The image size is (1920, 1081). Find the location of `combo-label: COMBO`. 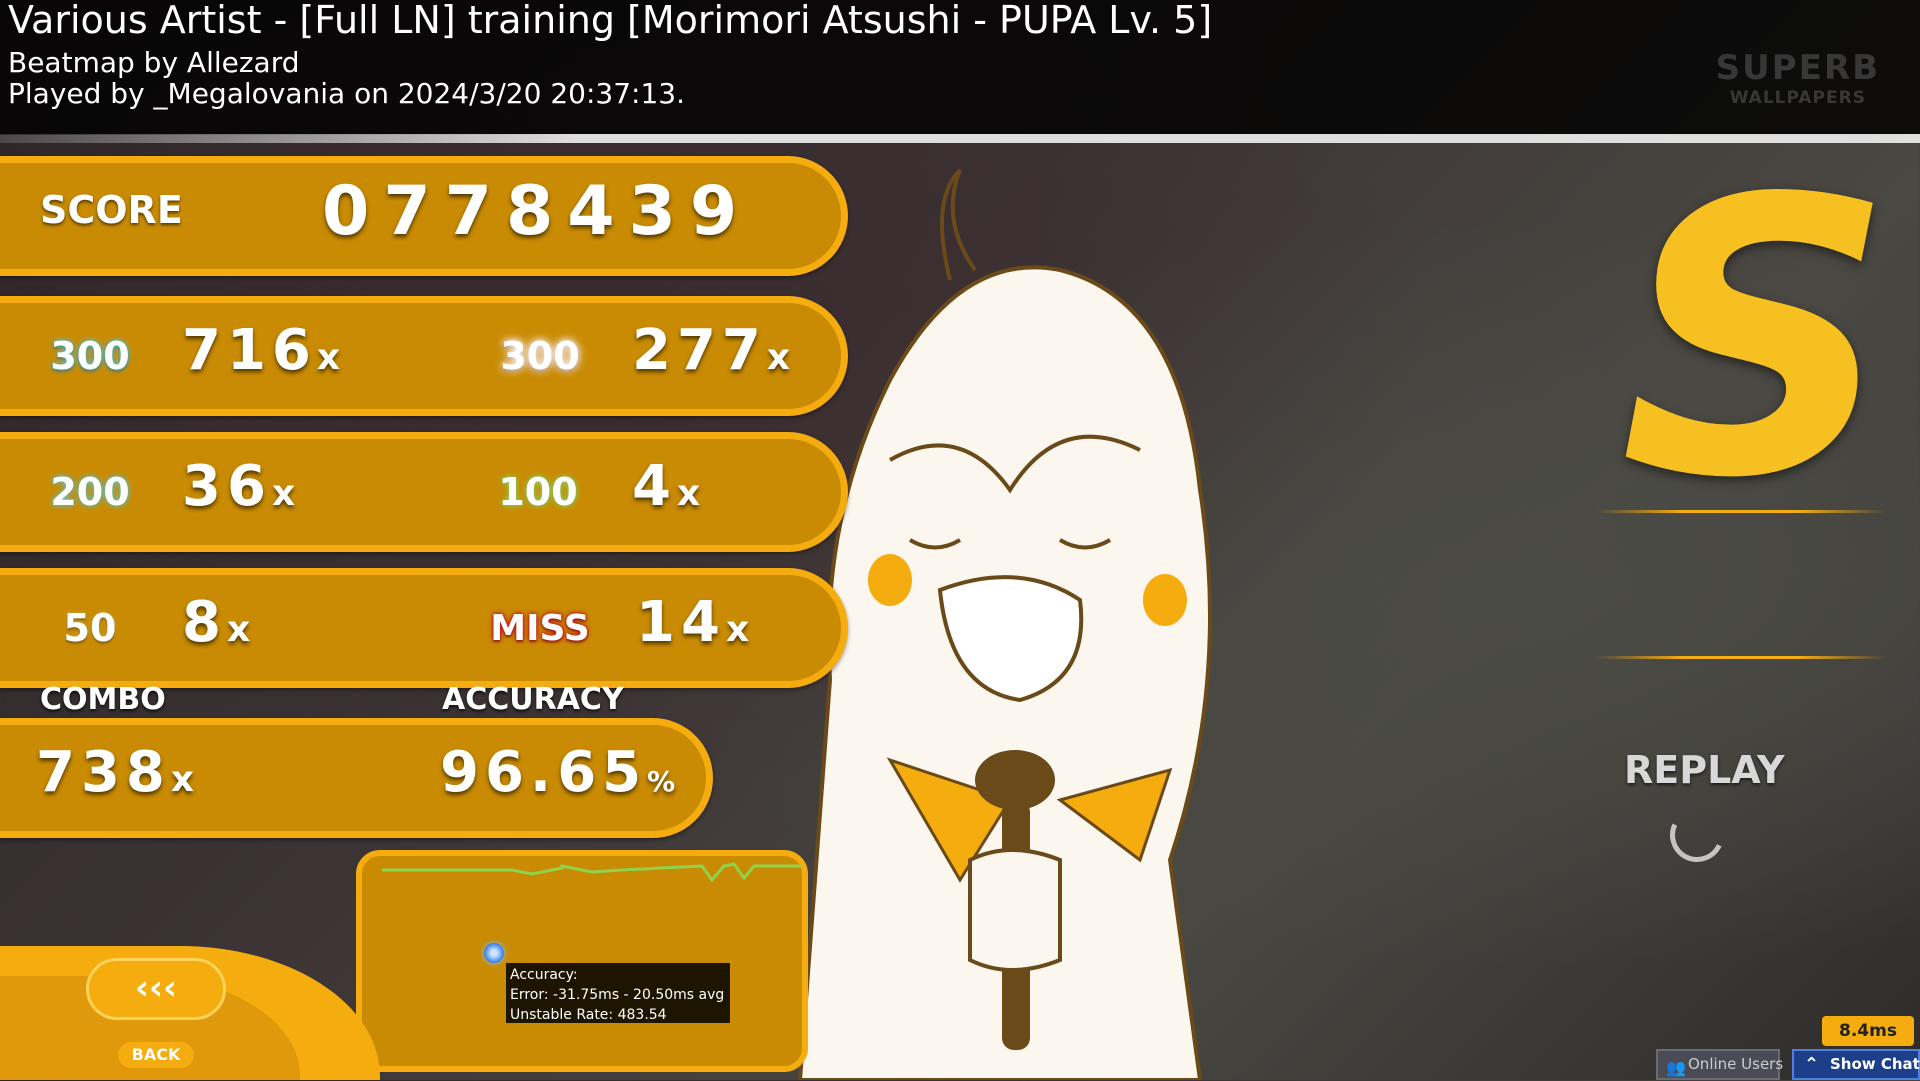

combo-label: COMBO is located at coordinates (103, 699).